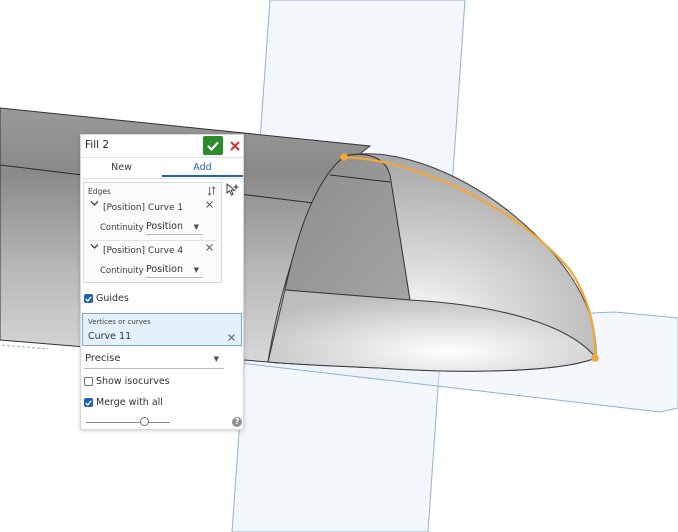  What do you see at coordinates (88, 381) in the screenshot?
I see `show-isocurves-checkbox` at bounding box center [88, 381].